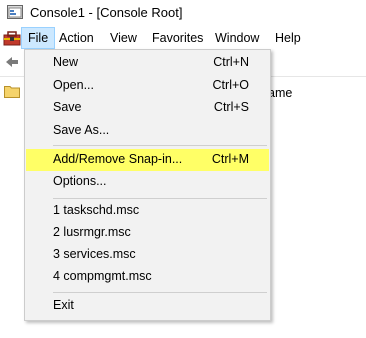 This screenshot has height=338, width=366. I want to click on menu-item-recent-3: 3 services.msc, so click(147, 255).